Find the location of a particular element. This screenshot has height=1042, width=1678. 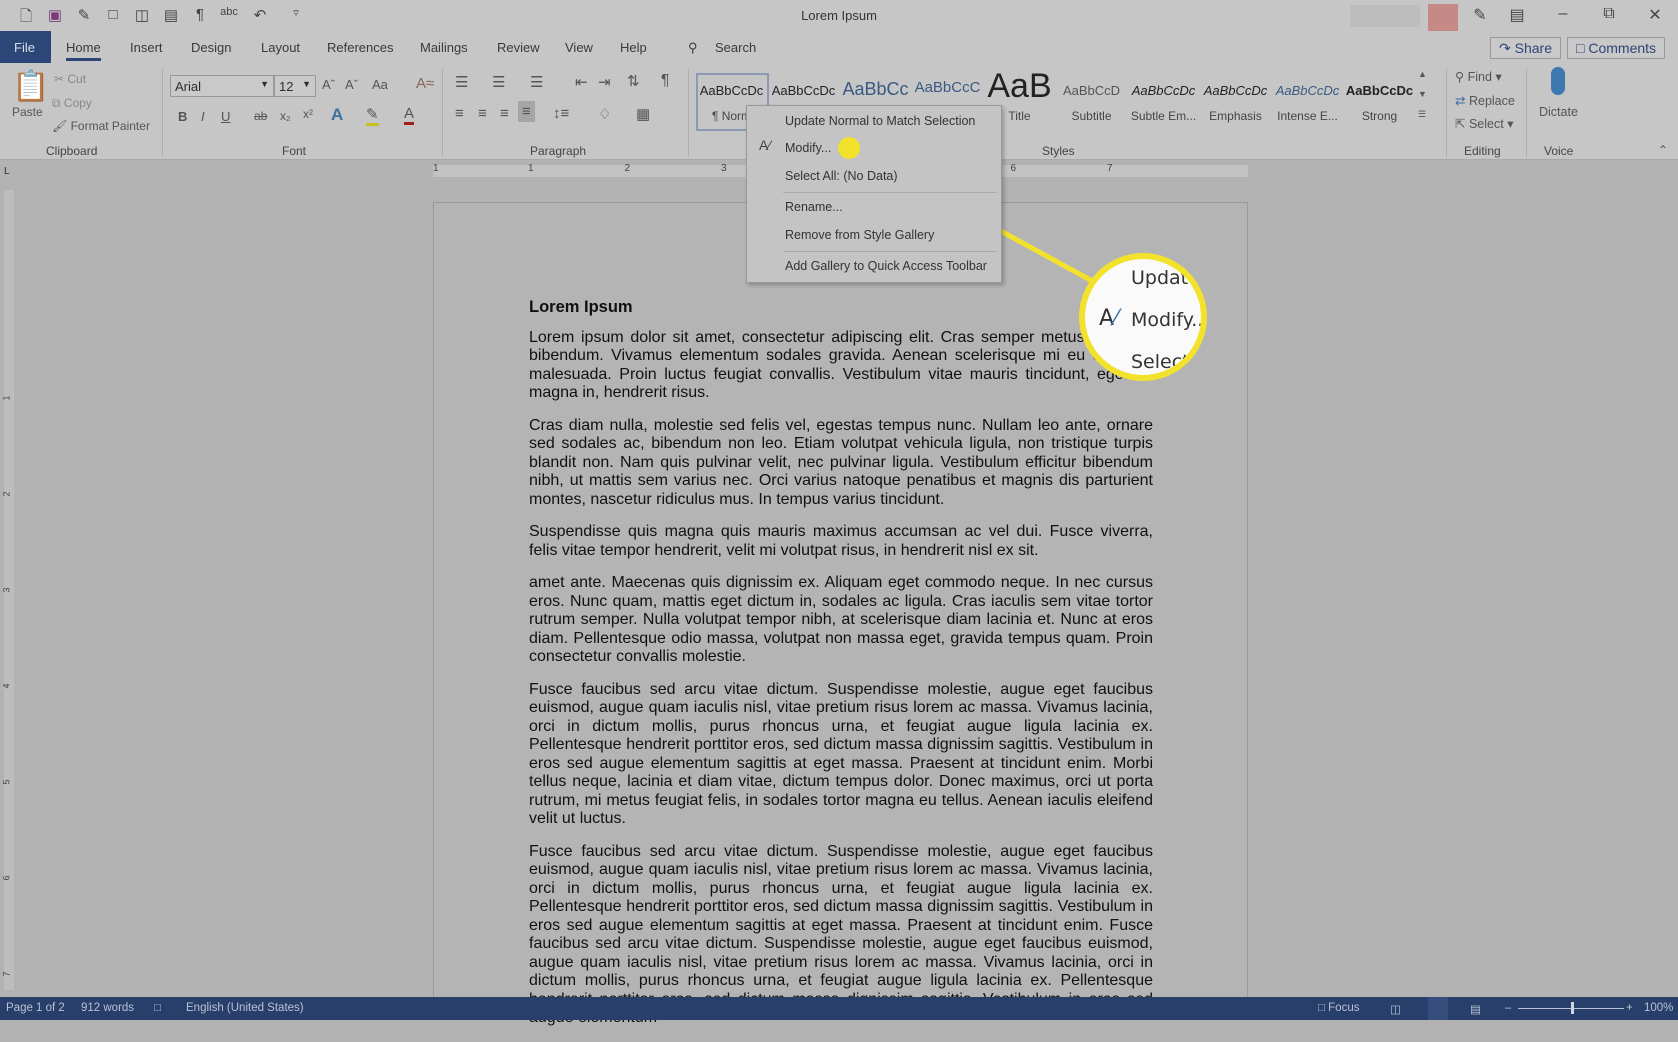

menu-item-remove-from-gallery: Remove from Style Gallery is located at coordinates (859, 235).